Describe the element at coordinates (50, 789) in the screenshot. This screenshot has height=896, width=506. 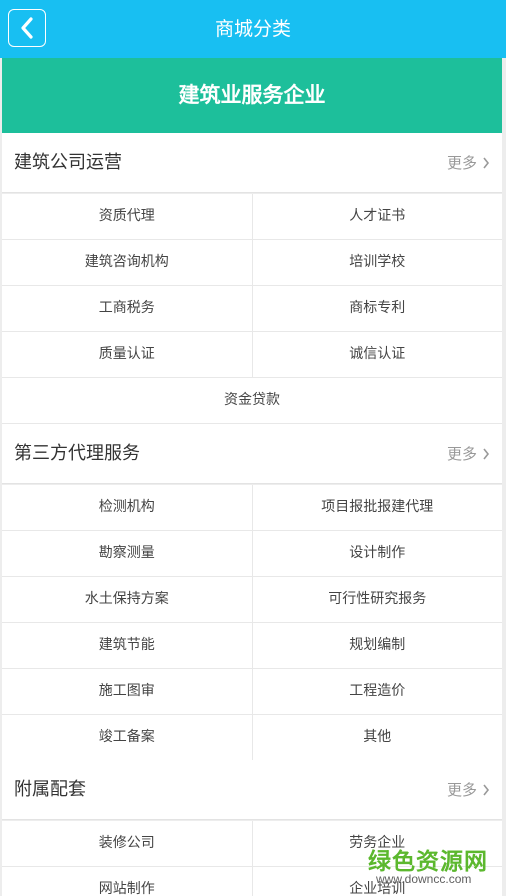
I see `section-title: 附属配套` at that location.